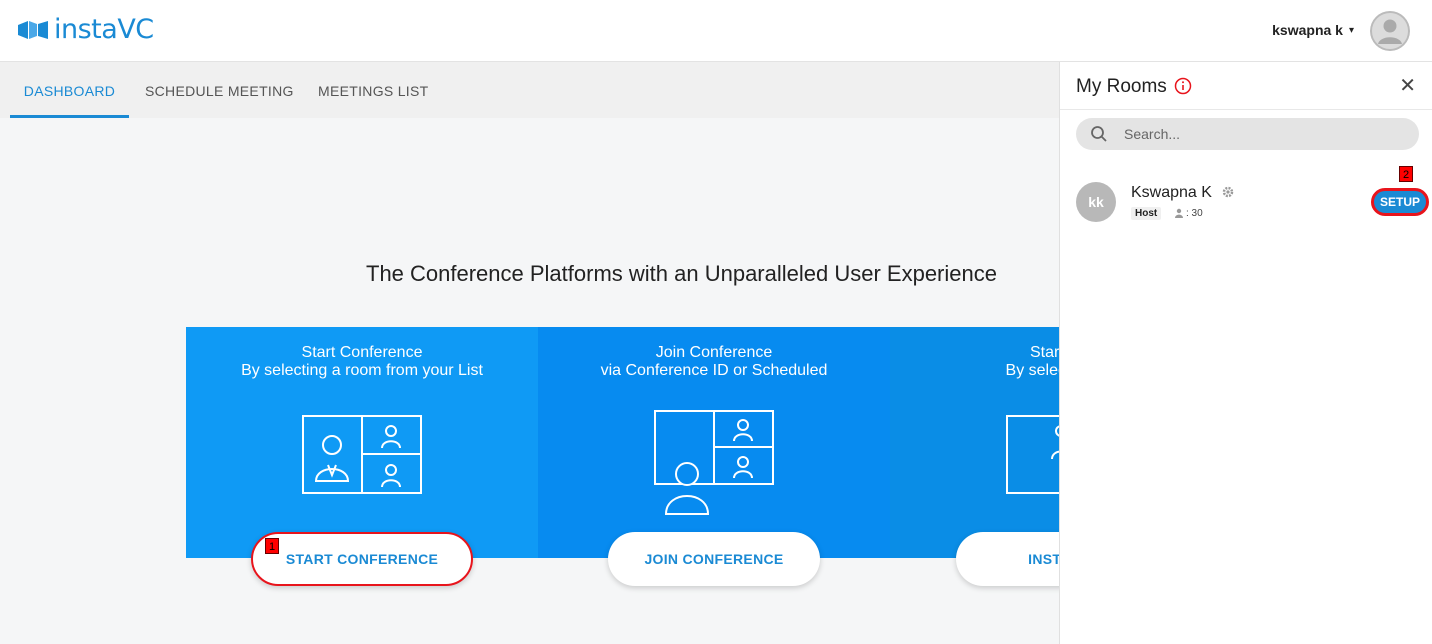  Describe the element at coordinates (1183, 86) in the screenshot. I see `info-icon` at that location.